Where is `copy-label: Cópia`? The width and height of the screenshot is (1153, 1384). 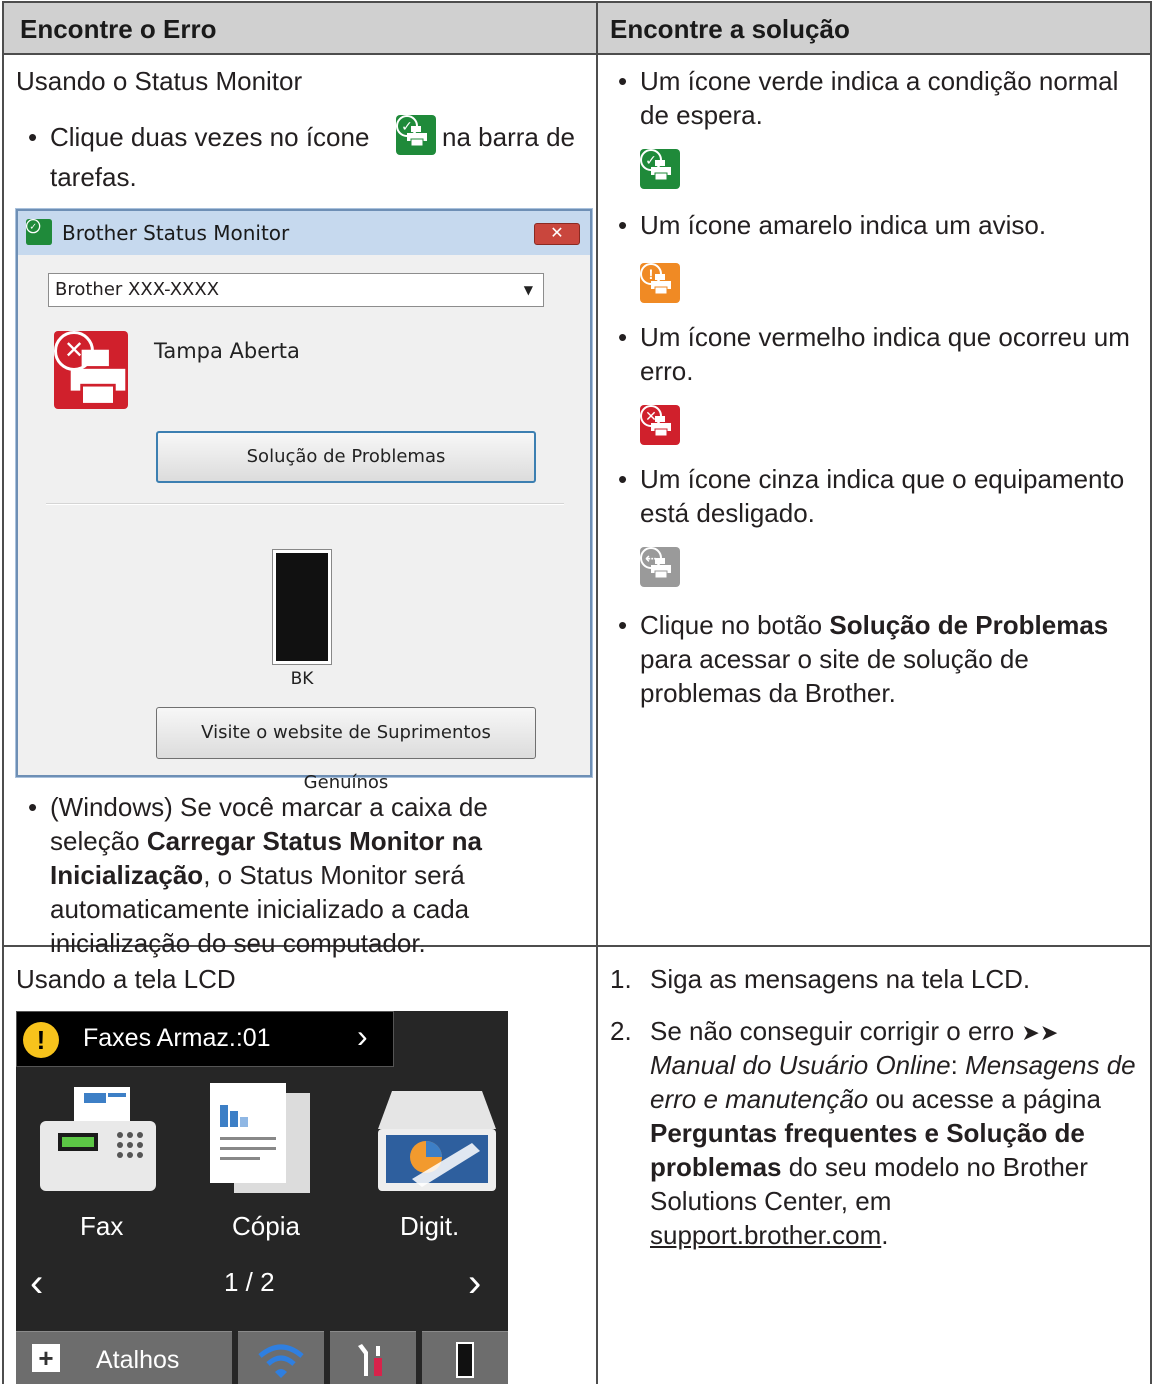 copy-label: Cópia is located at coordinates (266, 1226).